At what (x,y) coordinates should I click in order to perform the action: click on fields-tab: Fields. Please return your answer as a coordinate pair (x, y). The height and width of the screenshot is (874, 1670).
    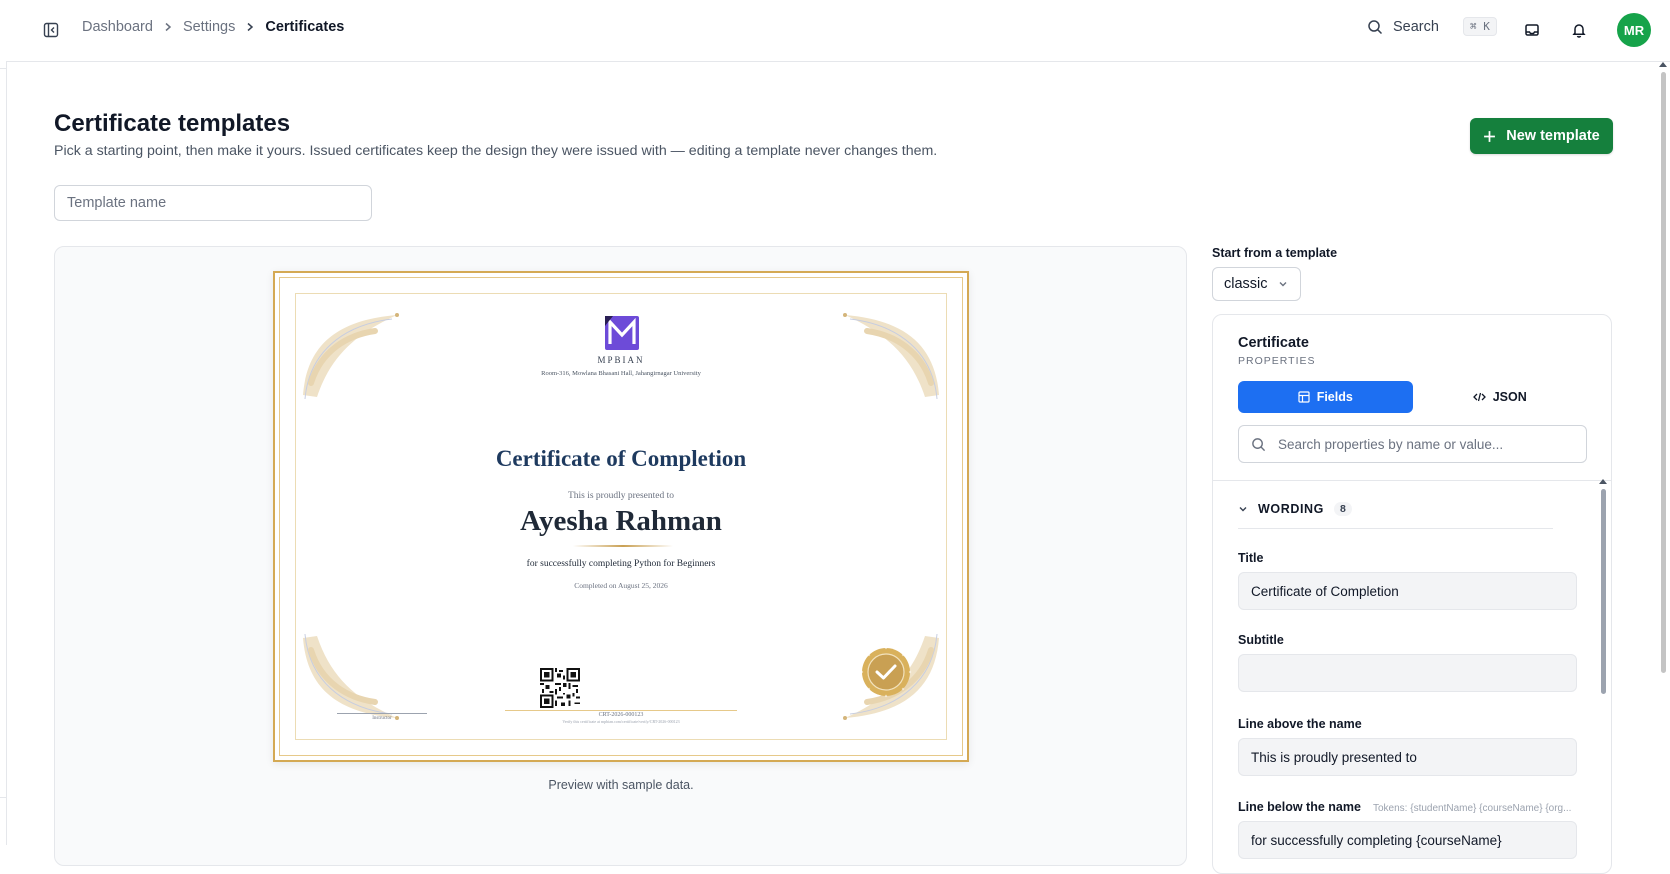
    Looking at the image, I should click on (1325, 397).